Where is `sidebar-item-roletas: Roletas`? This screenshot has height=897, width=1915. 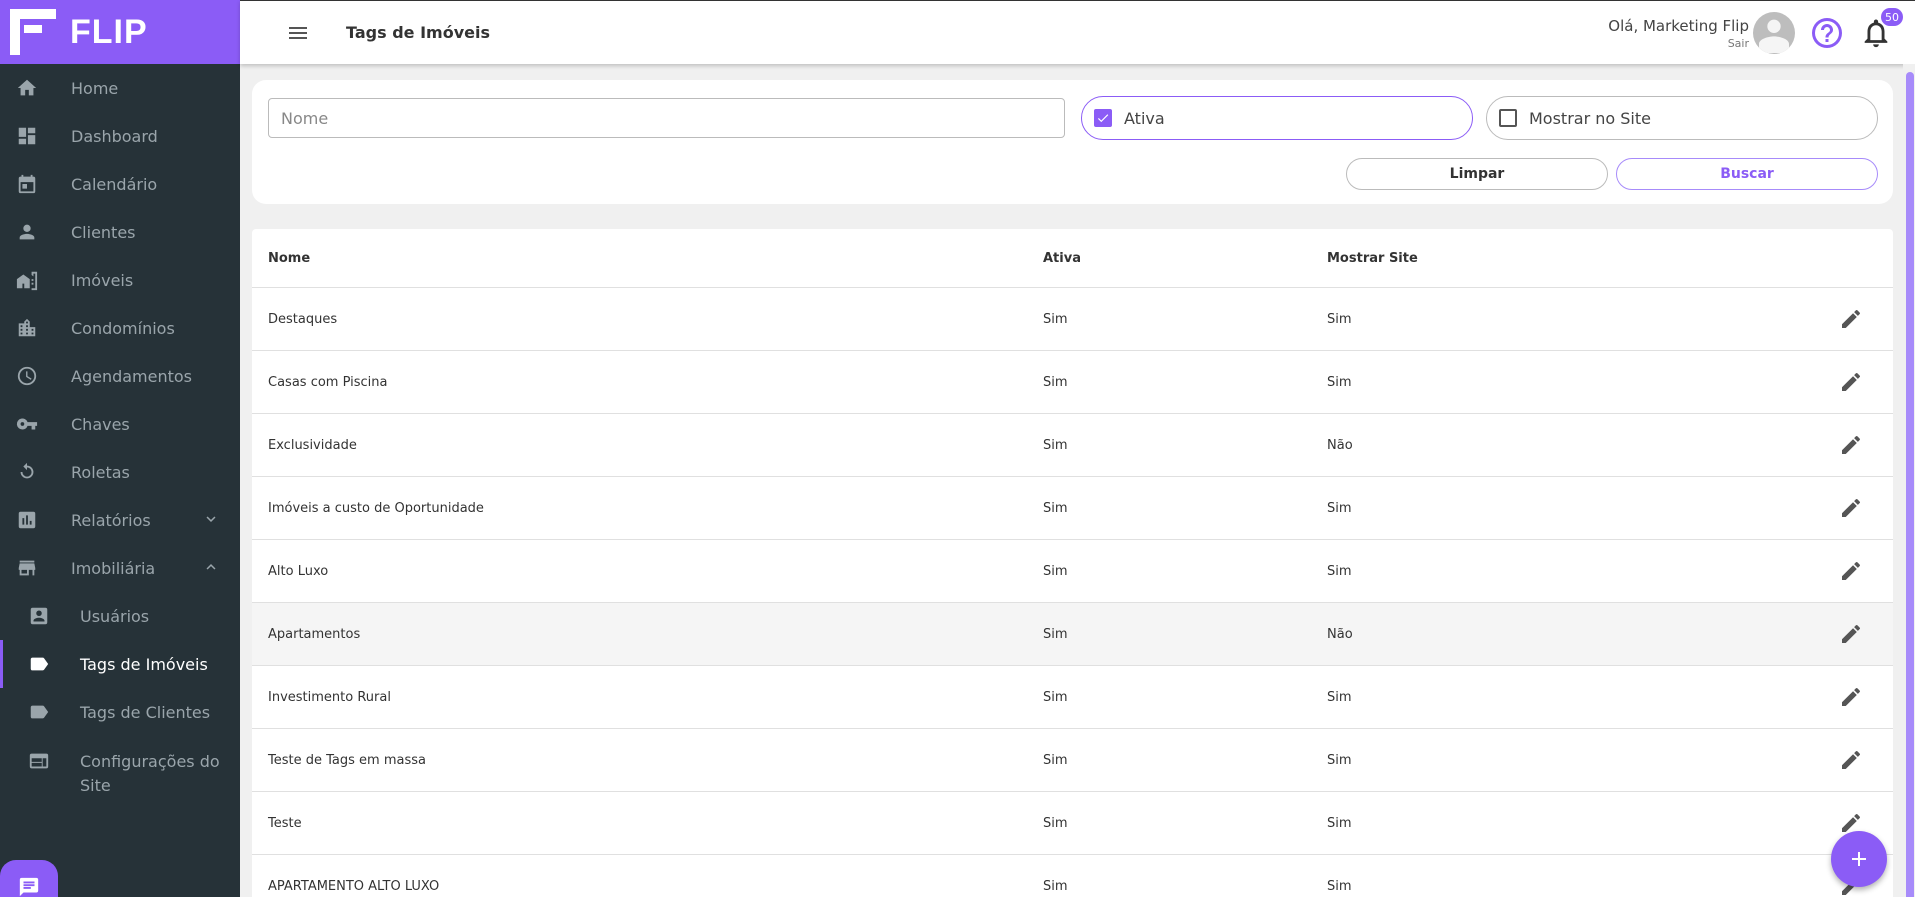
sidebar-item-roletas: Roletas is located at coordinates (120, 472).